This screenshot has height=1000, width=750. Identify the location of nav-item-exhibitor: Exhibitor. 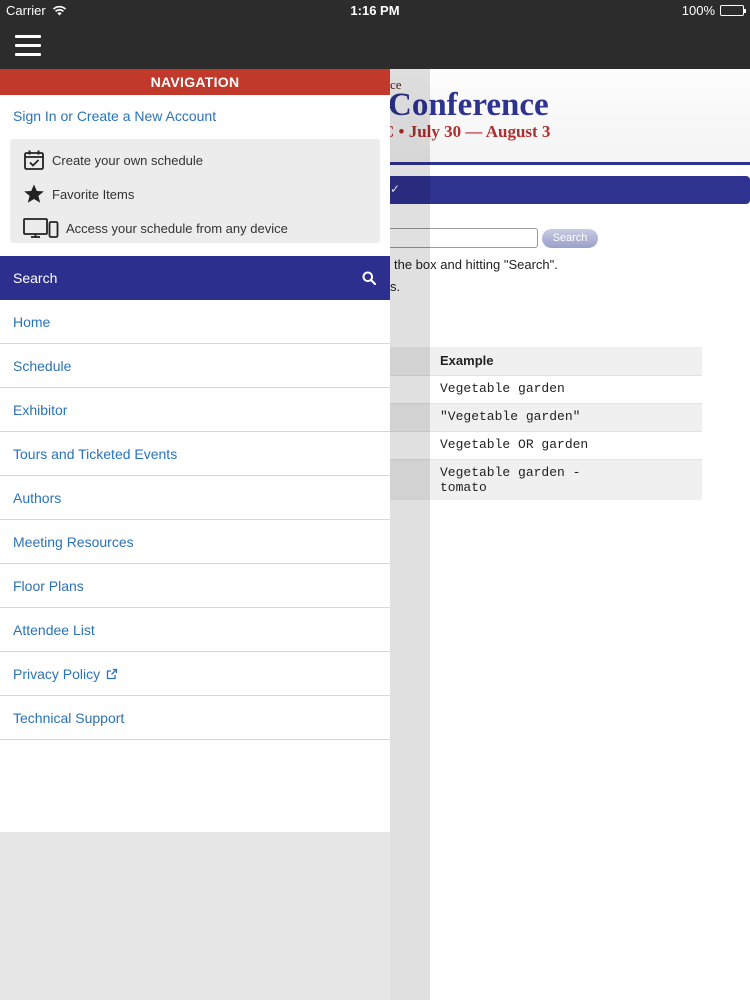
(195, 410).